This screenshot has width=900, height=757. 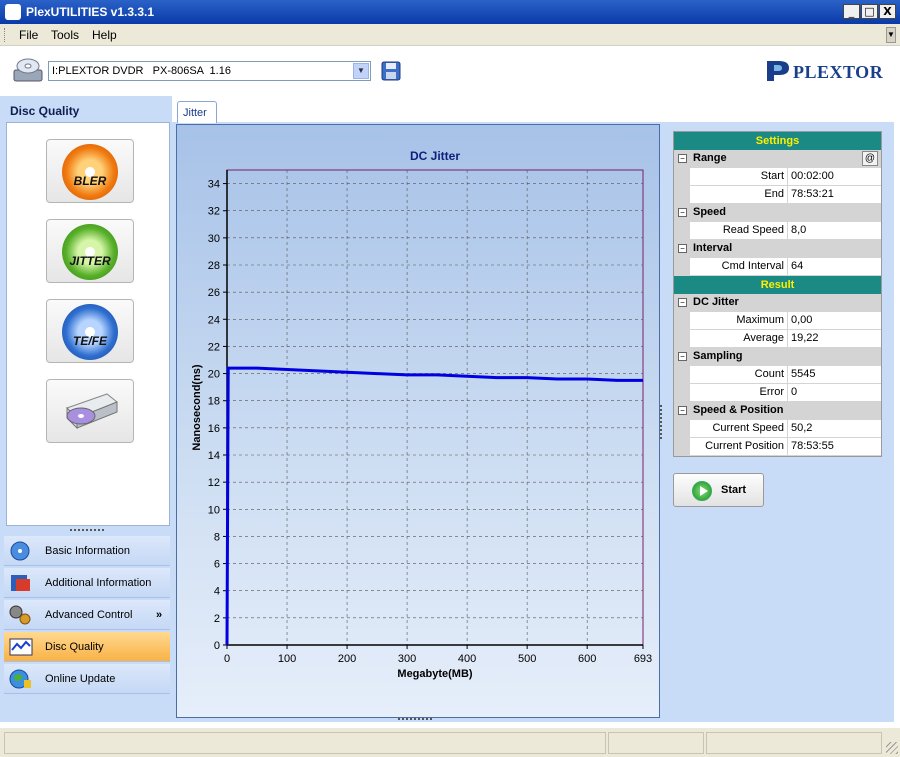 What do you see at coordinates (739, 447) in the screenshot?
I see `current-position-label: Current Position` at bounding box center [739, 447].